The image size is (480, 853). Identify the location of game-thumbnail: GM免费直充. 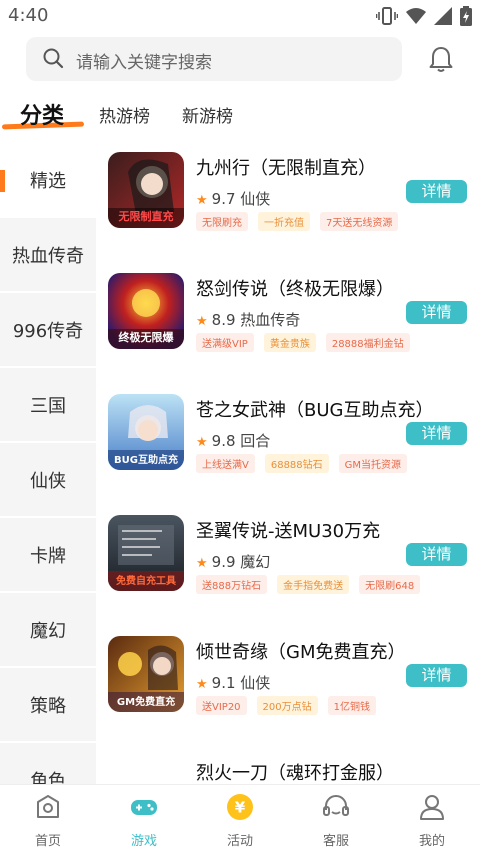
(146, 674).